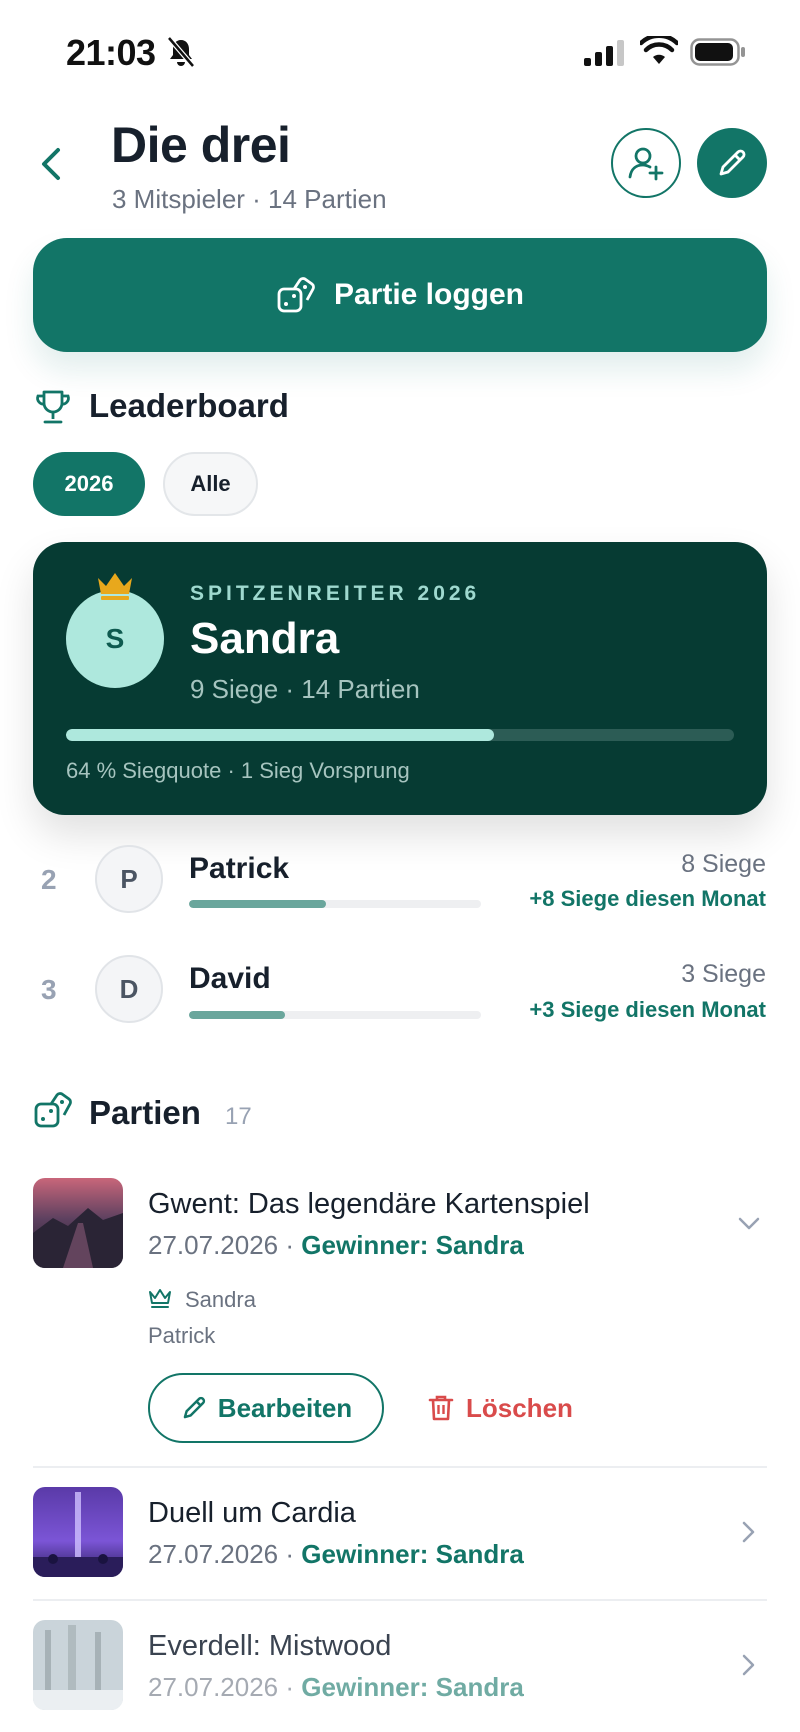 Image resolution: width=800 pixels, height=1732 pixels. I want to click on games-title: Partien, so click(145, 1112).